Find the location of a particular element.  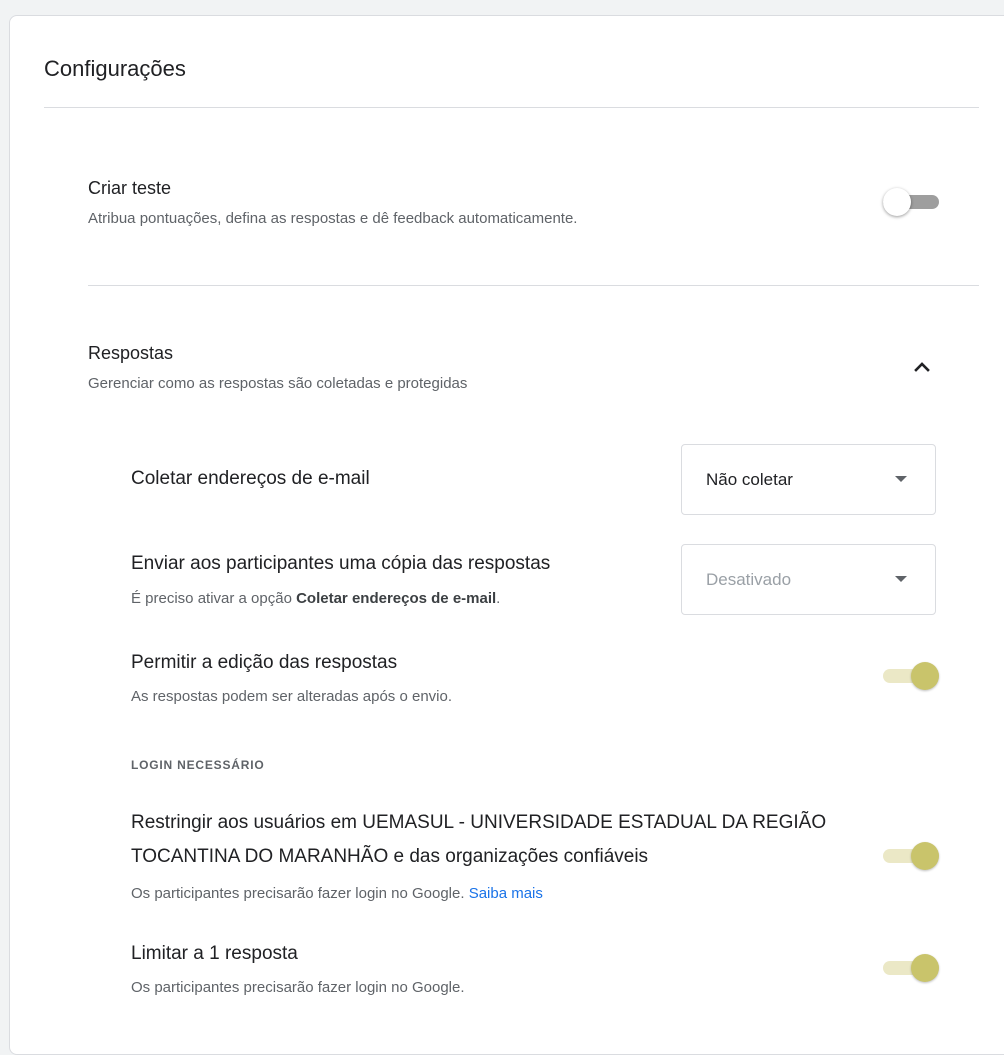

send-copy-dropdown: Desativado is located at coordinates (808, 579).